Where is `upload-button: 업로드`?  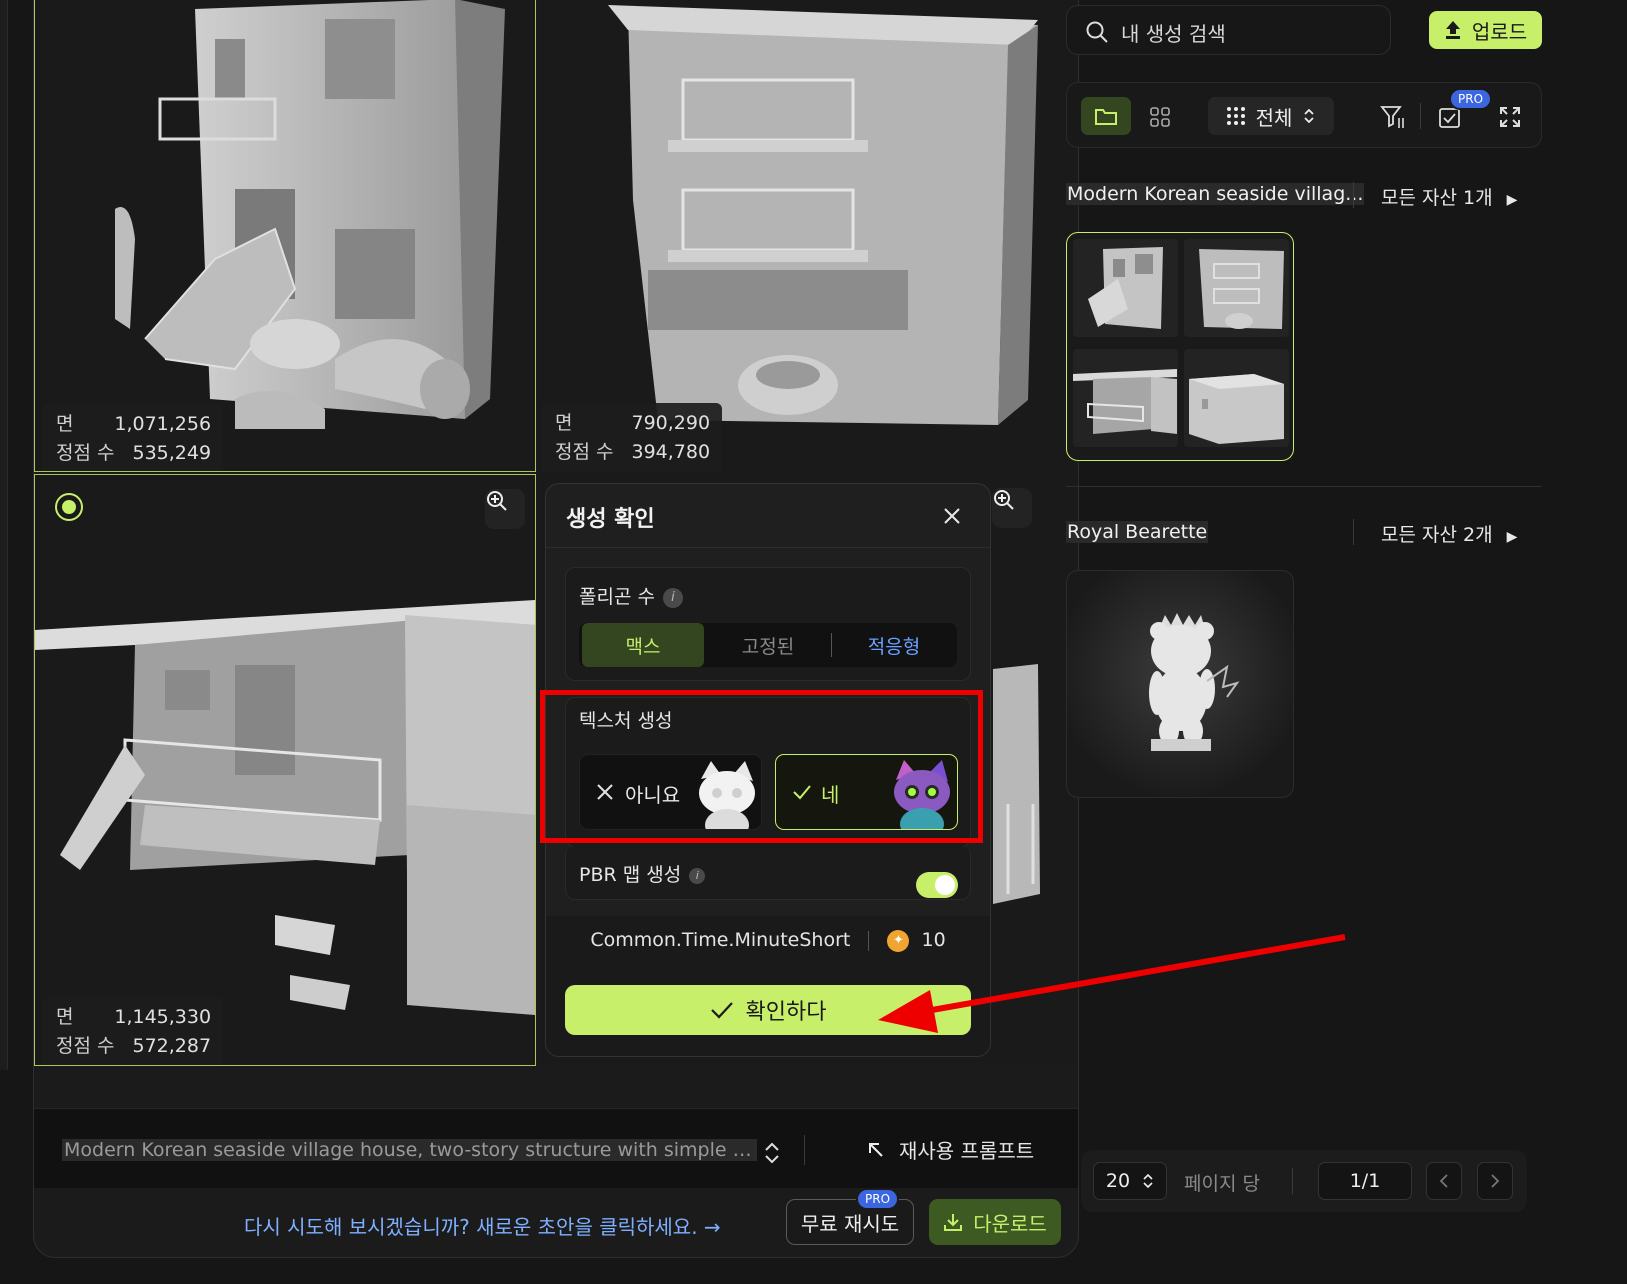
upload-button: 업로드 is located at coordinates (1485, 30).